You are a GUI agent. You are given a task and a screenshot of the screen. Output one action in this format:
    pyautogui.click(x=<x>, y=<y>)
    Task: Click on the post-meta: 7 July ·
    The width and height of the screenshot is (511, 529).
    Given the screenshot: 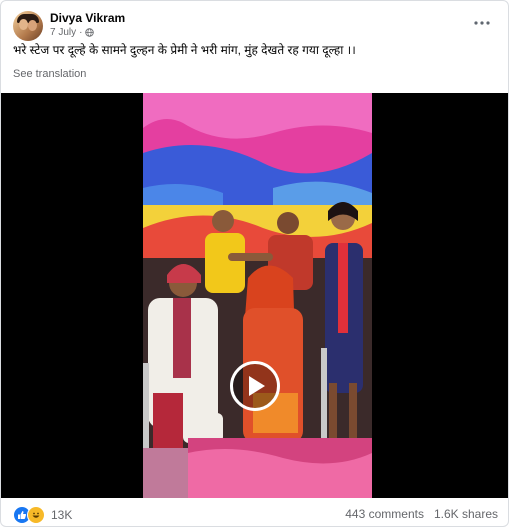 What is the action you would take?
    pyautogui.click(x=72, y=32)
    